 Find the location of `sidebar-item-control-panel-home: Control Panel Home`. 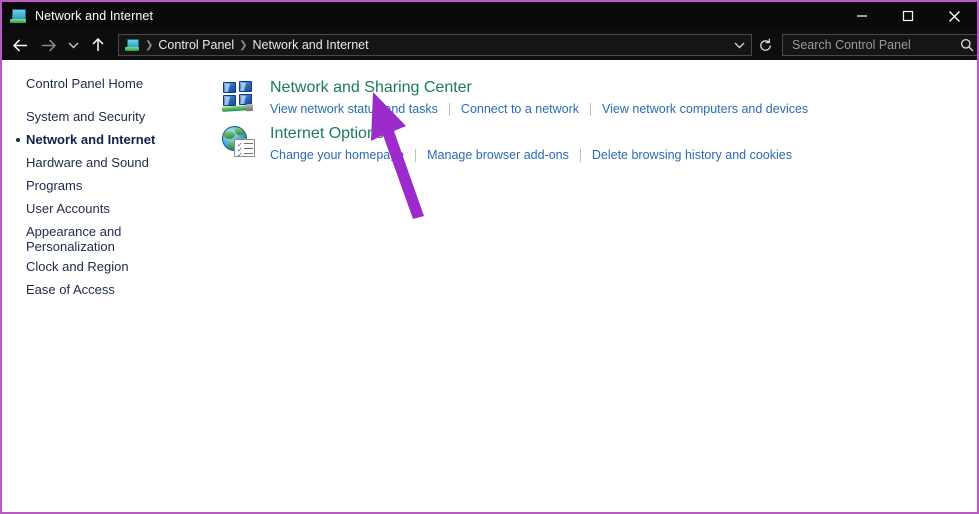

sidebar-item-control-panel-home: Control Panel Home is located at coordinates (72, 84).